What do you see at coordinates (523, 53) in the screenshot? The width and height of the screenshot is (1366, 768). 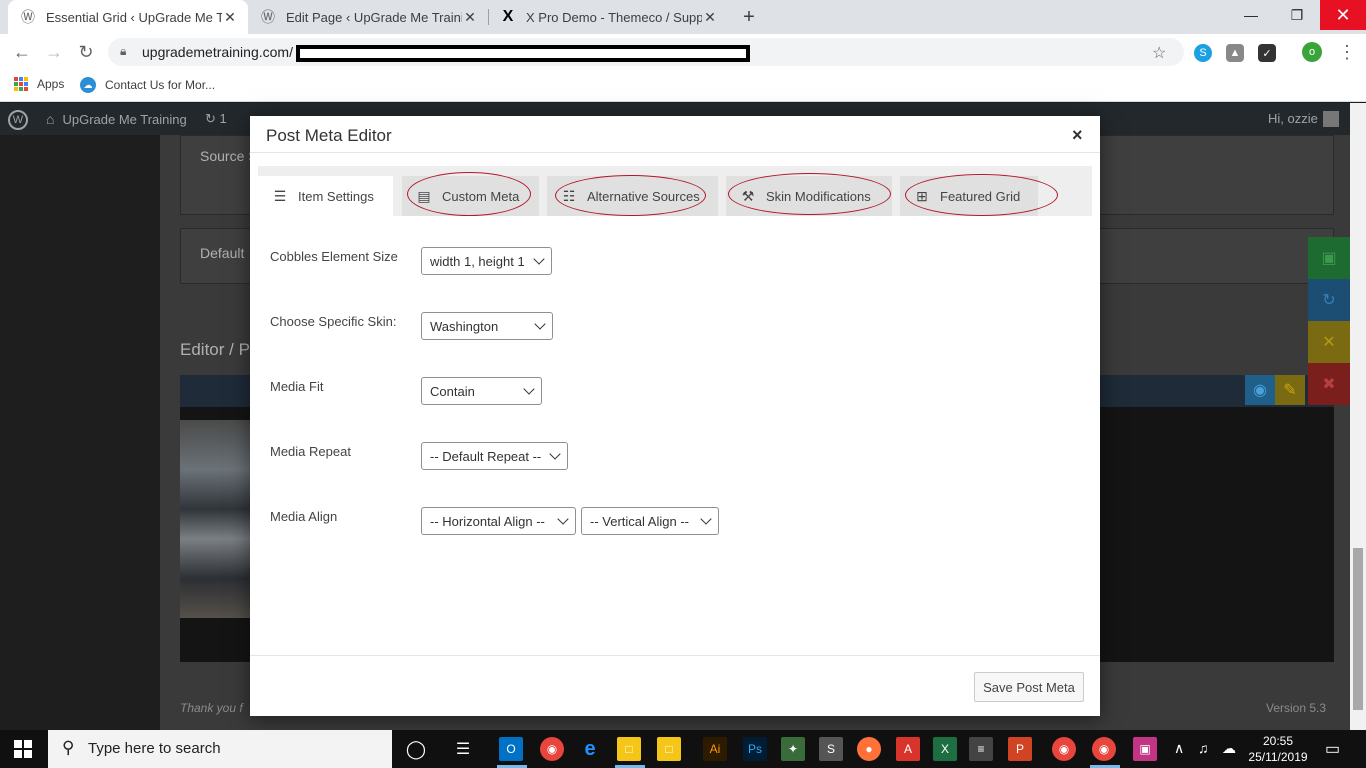 I see `redacted-url-bar` at bounding box center [523, 53].